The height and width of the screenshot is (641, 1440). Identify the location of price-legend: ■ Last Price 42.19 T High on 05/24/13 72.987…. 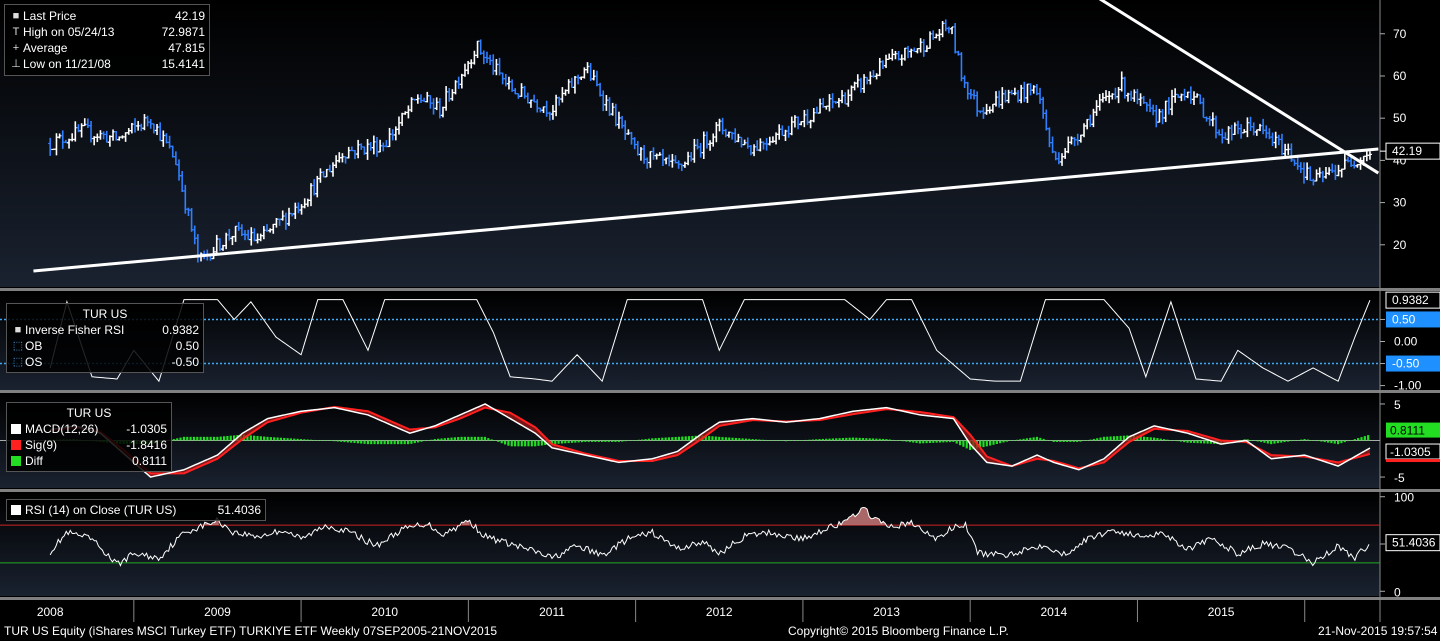
(107, 40).